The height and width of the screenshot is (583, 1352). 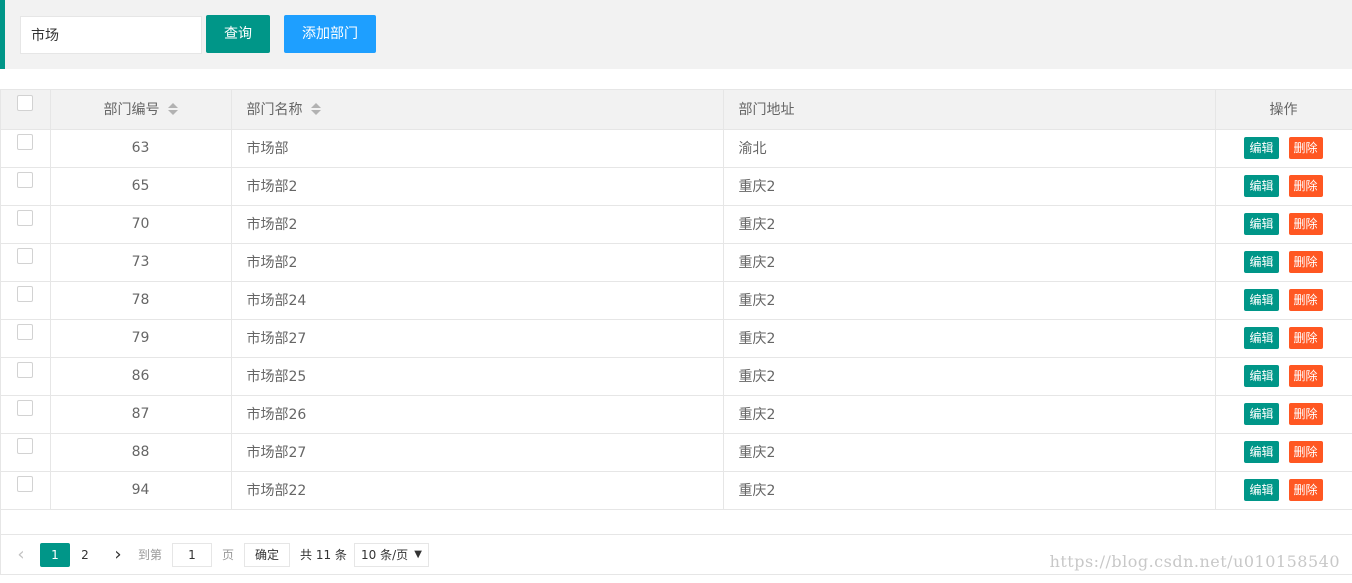 What do you see at coordinates (21, 555) in the screenshot?
I see `prev-page-icon: ‹` at bounding box center [21, 555].